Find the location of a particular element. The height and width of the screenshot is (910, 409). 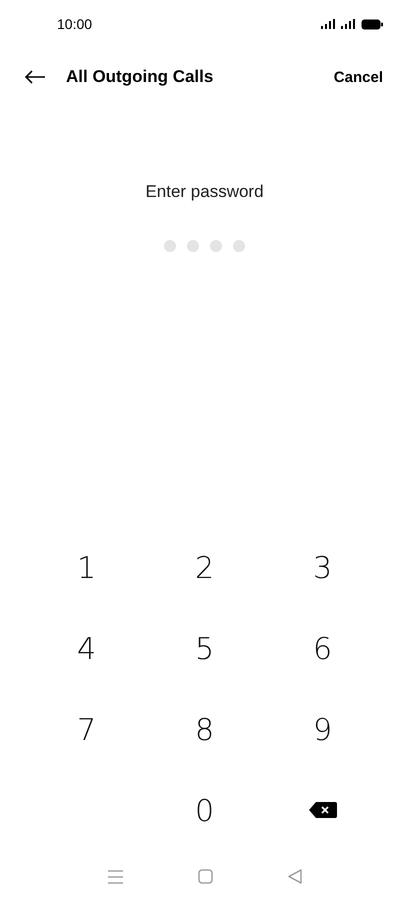

status-time: 10:00 is located at coordinates (74, 24).